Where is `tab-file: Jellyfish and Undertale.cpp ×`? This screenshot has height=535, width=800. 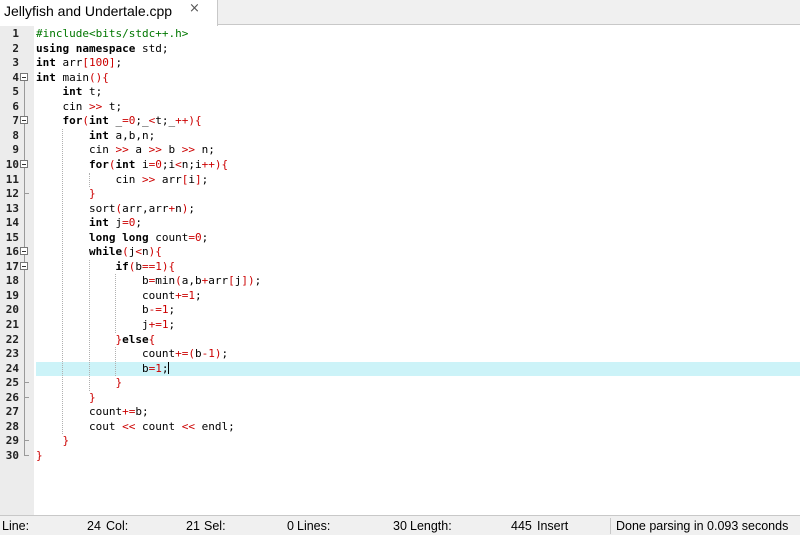 tab-file: Jellyfish and Undertale.cpp × is located at coordinates (109, 13).